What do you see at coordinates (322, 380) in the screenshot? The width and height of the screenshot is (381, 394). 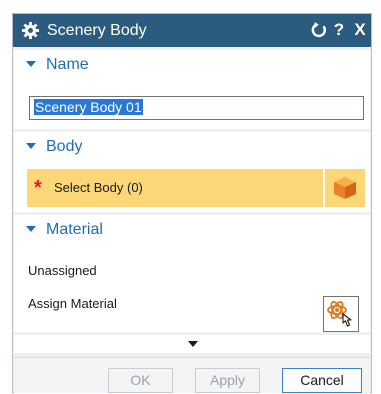 I see `cancel-button: Cancel` at bounding box center [322, 380].